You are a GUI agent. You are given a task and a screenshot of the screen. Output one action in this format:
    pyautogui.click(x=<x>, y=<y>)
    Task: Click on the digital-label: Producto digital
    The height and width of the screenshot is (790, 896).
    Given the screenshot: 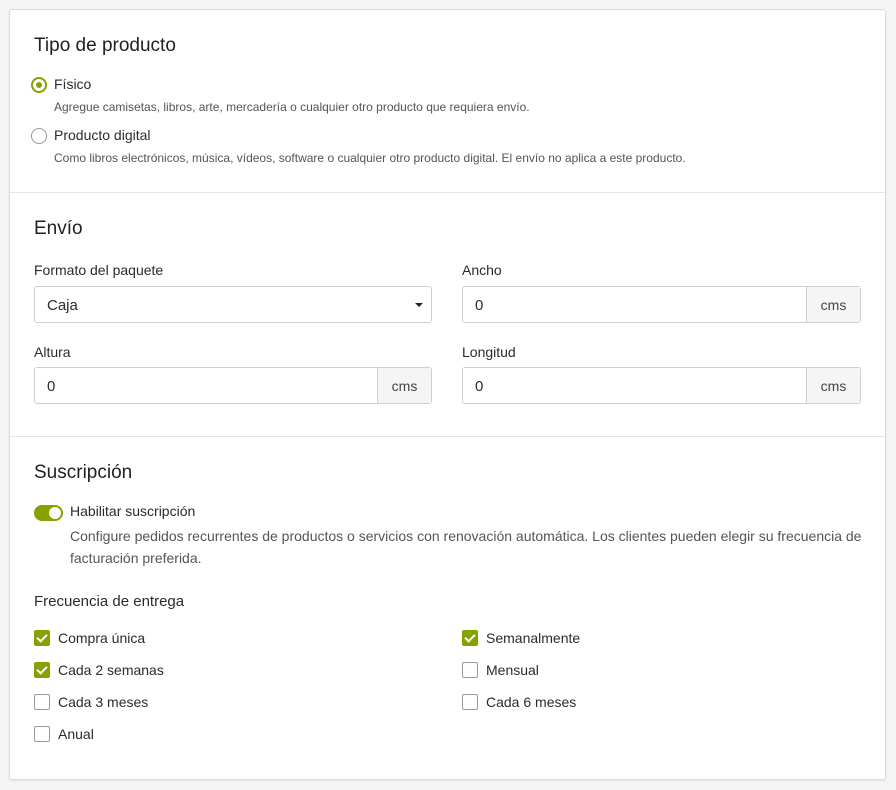 What is the action you would take?
    pyautogui.click(x=102, y=135)
    